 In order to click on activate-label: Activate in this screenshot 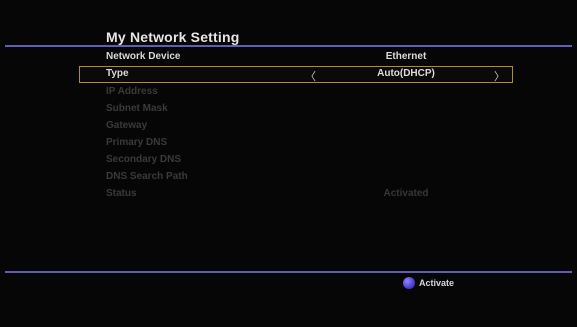, I will do `click(437, 283)`.